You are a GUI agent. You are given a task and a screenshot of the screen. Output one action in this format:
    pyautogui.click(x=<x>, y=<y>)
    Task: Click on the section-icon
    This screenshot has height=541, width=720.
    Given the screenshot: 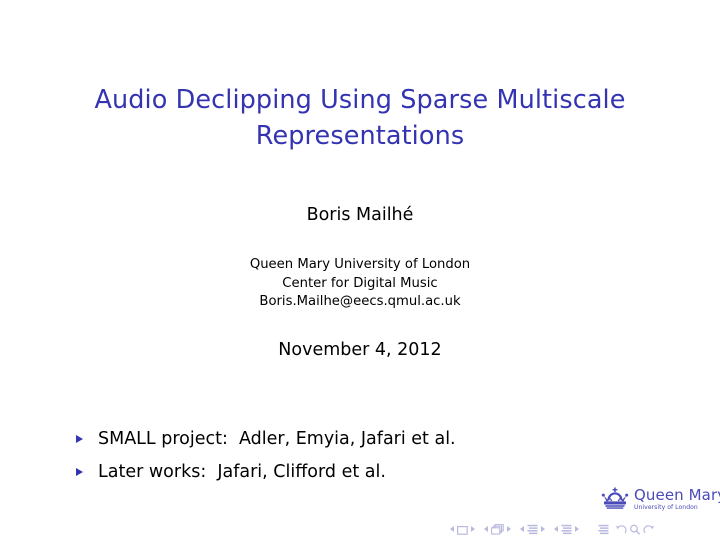 What is the action you would take?
    pyautogui.click(x=566, y=529)
    